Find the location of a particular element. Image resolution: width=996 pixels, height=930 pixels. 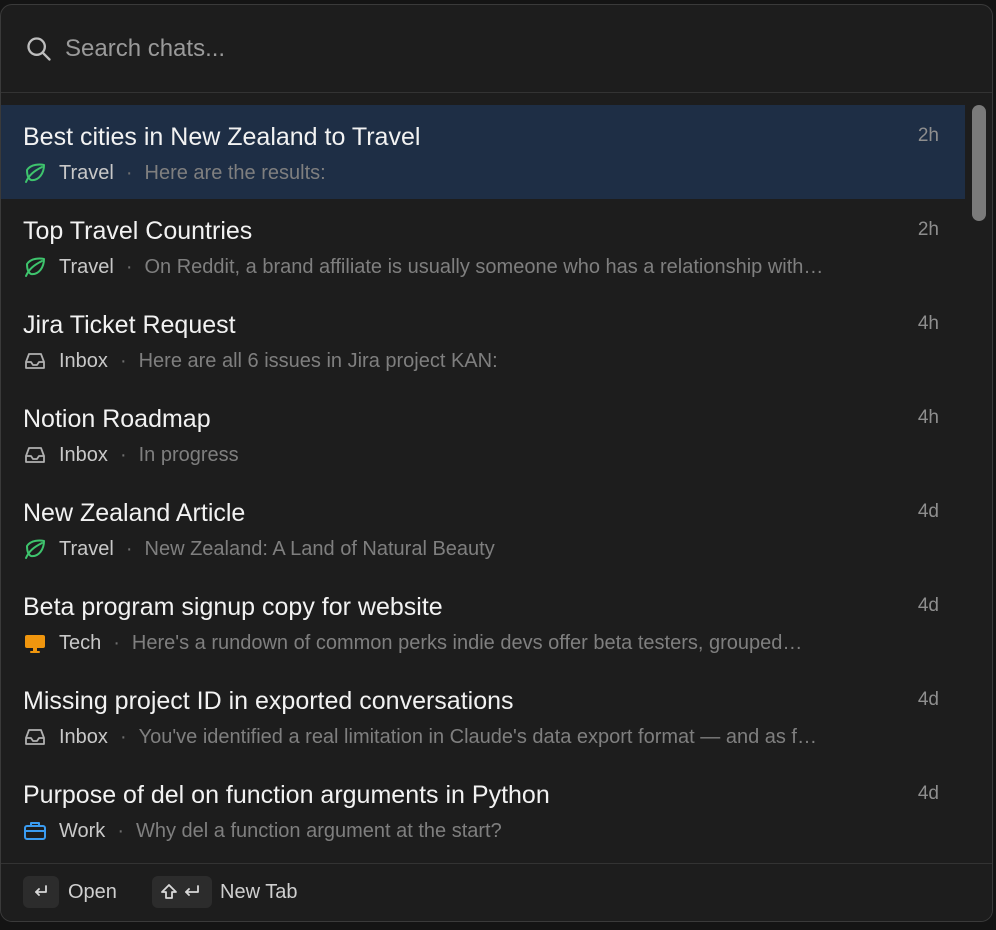

search-bar is located at coordinates (496, 49).